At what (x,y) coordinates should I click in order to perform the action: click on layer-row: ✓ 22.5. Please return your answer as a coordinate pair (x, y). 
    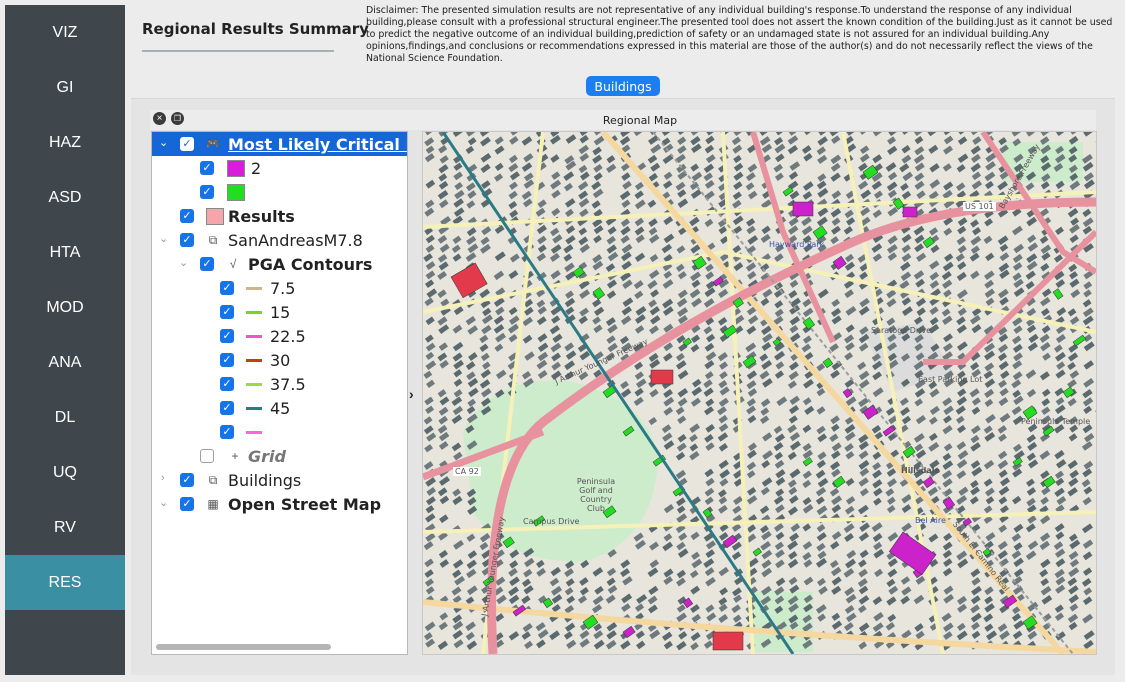
    Looking at the image, I should click on (279, 336).